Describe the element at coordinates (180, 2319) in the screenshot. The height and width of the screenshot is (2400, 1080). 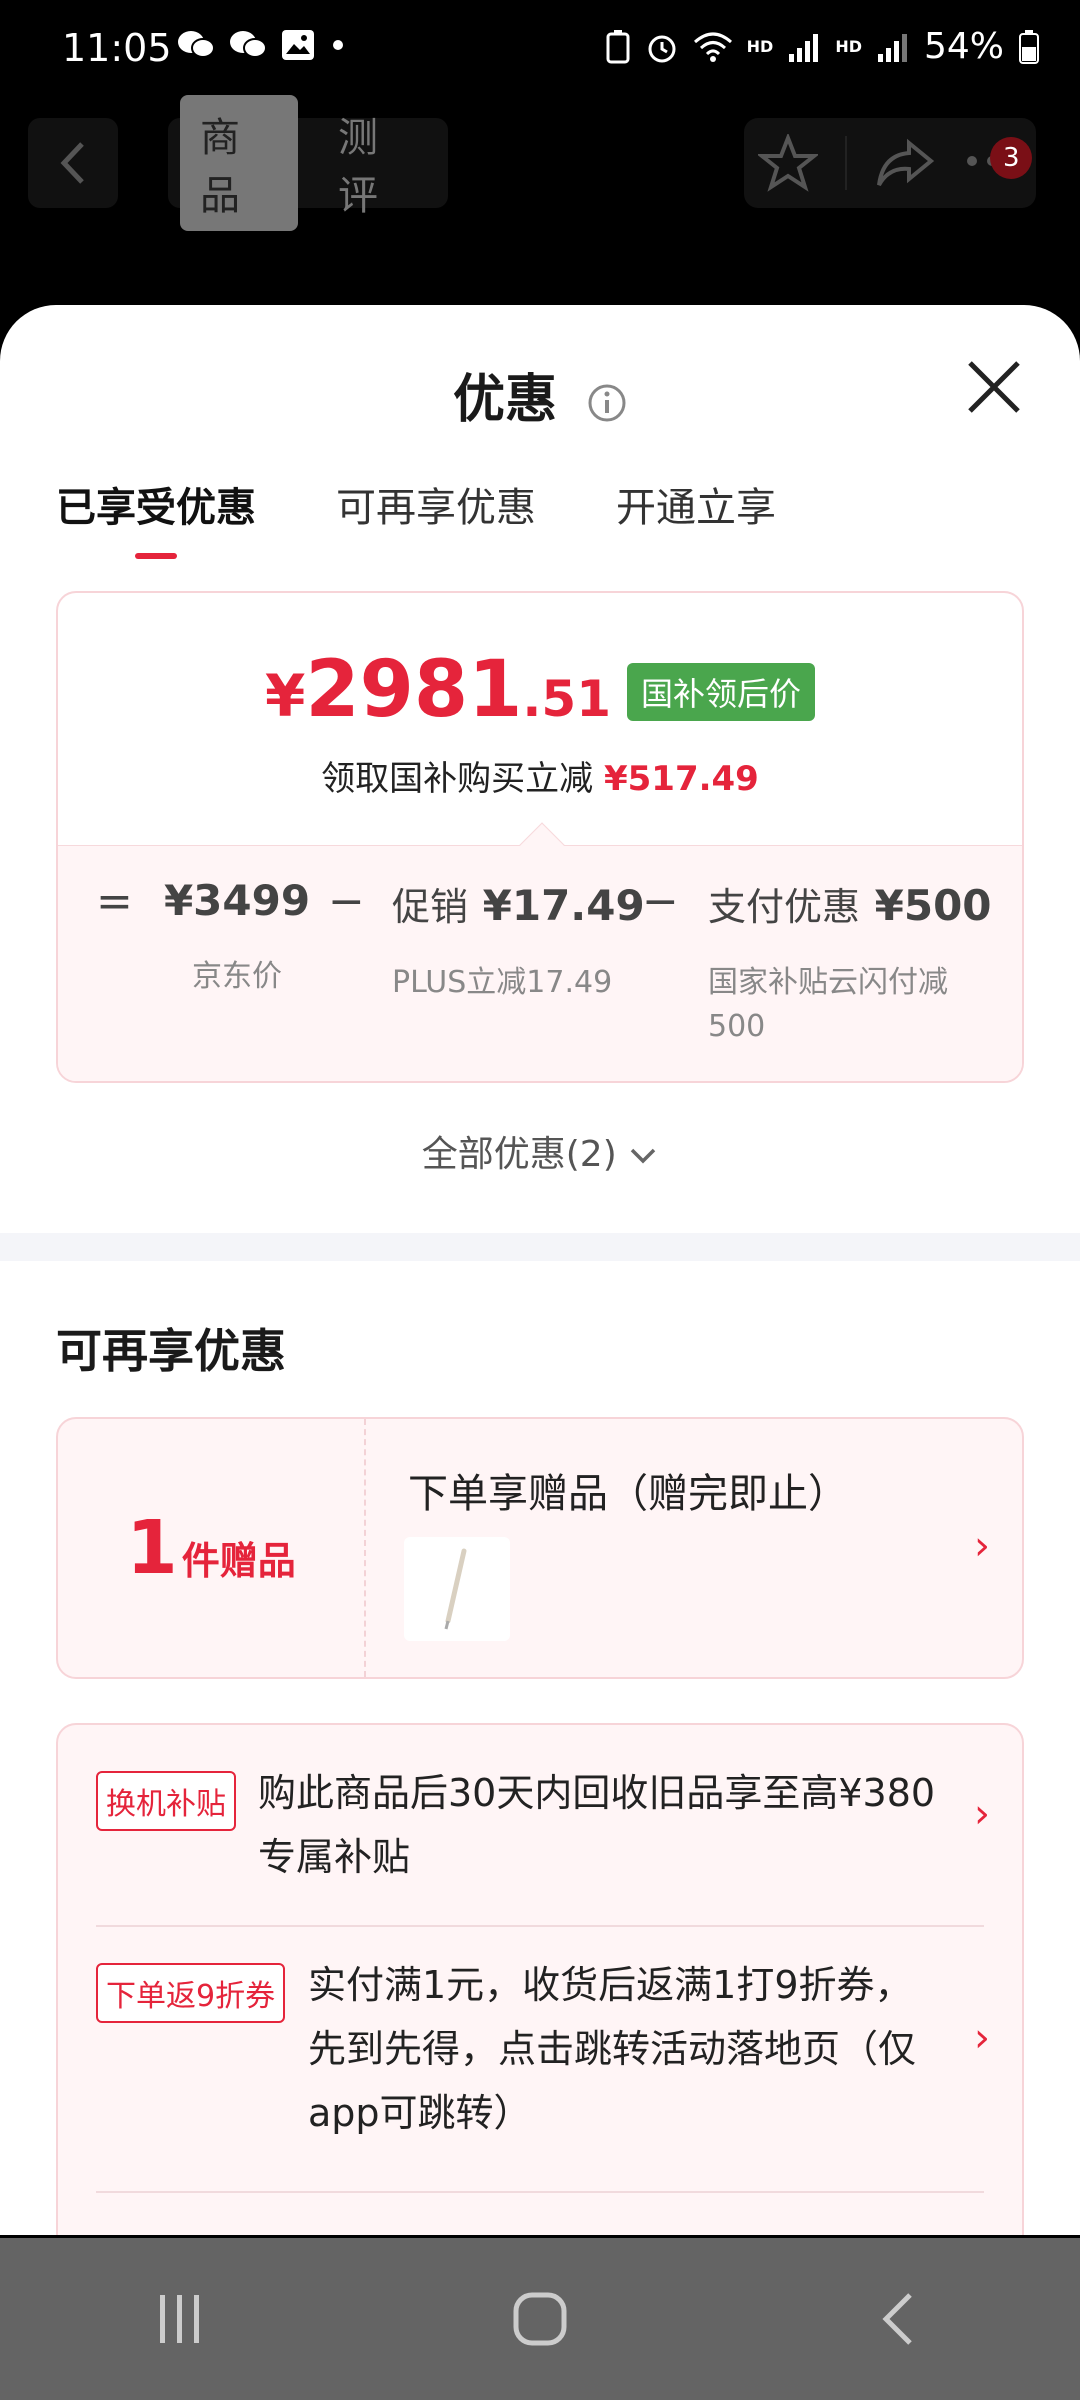
I see `recents-icon` at that location.